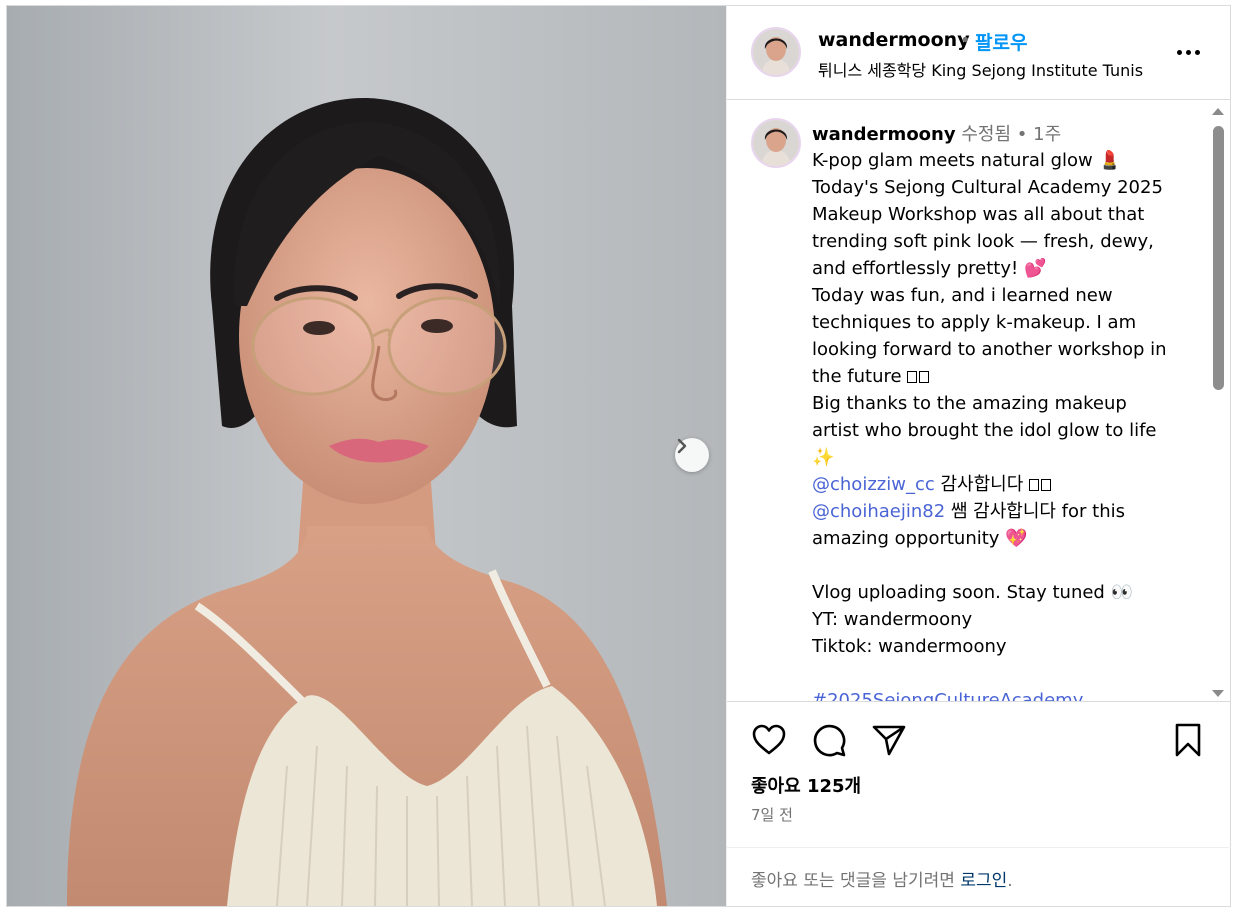 This screenshot has height=913, width=1235. What do you see at coordinates (1010, 881) in the screenshot?
I see `login-period: .` at bounding box center [1010, 881].